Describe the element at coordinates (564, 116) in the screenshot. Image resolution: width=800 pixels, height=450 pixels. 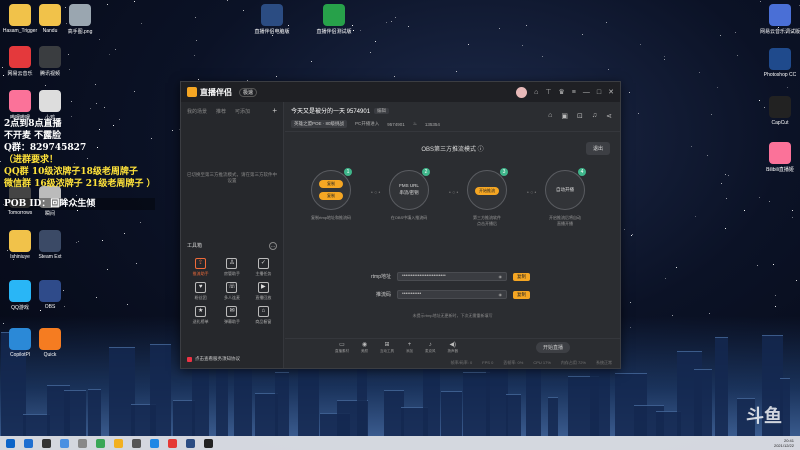
I see `screen-icon: ▣` at that location.